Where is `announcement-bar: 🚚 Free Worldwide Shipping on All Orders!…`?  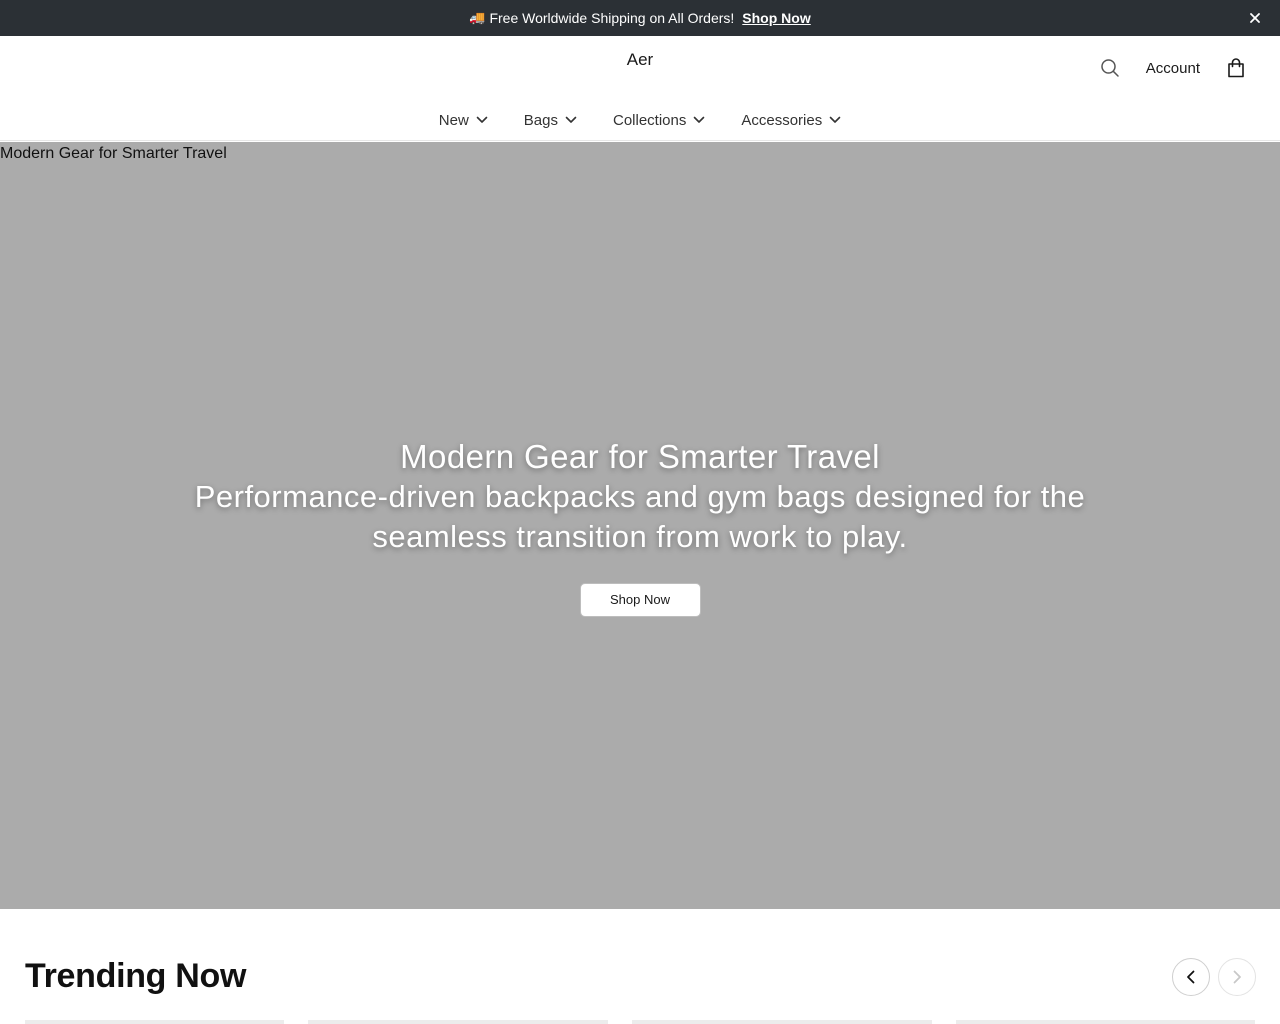
announcement-bar: 🚚 Free Worldwide Shipping on All Orders!… is located at coordinates (640, 18).